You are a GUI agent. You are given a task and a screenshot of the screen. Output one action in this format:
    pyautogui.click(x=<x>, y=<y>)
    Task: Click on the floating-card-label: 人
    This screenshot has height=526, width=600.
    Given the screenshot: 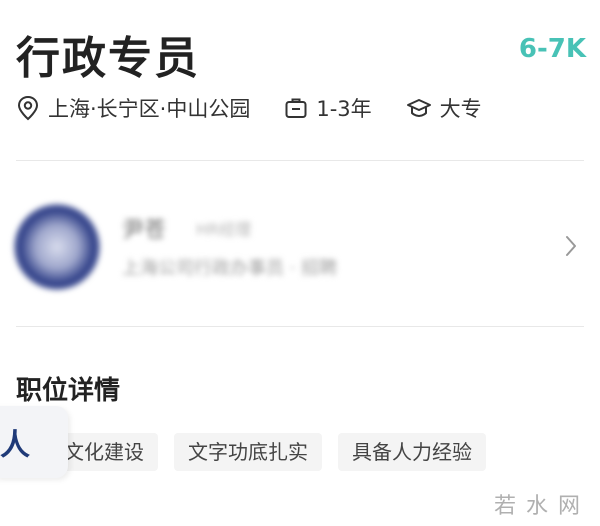 What is the action you would take?
    pyautogui.click(x=15, y=445)
    